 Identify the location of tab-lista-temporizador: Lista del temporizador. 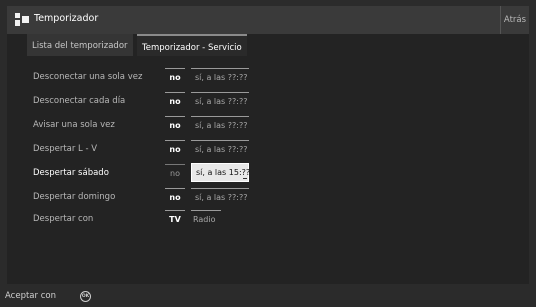
(80, 45).